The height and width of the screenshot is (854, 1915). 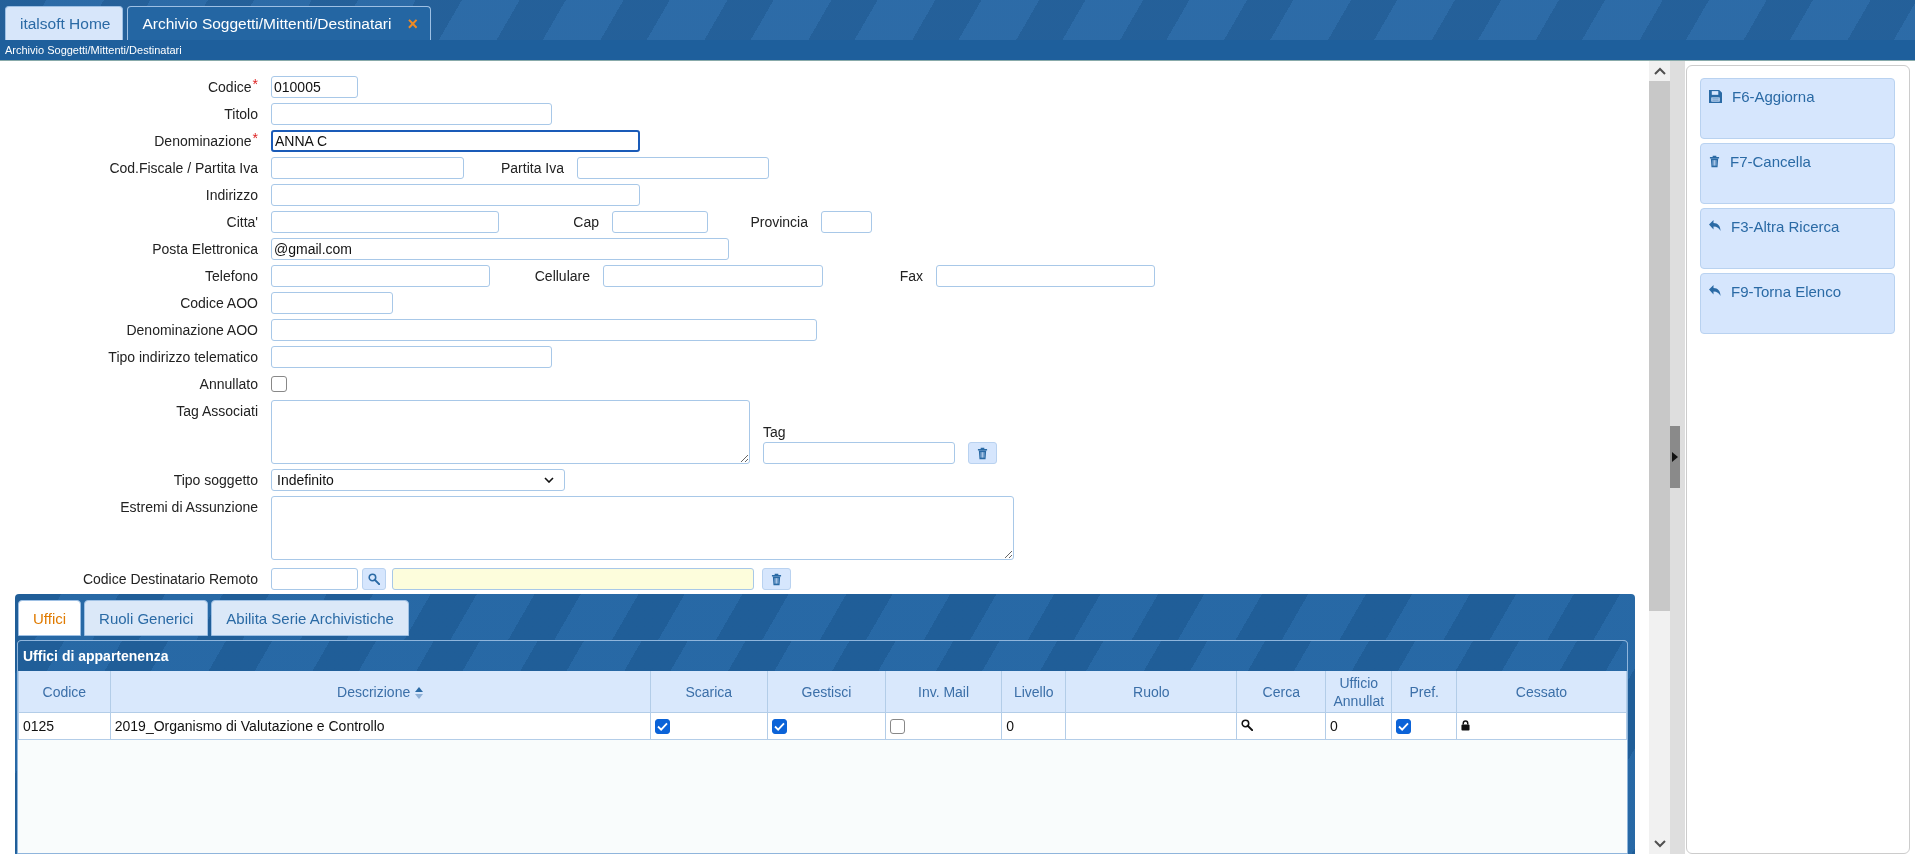 What do you see at coordinates (217, 411) in the screenshot?
I see `field-label: Tag Associati` at bounding box center [217, 411].